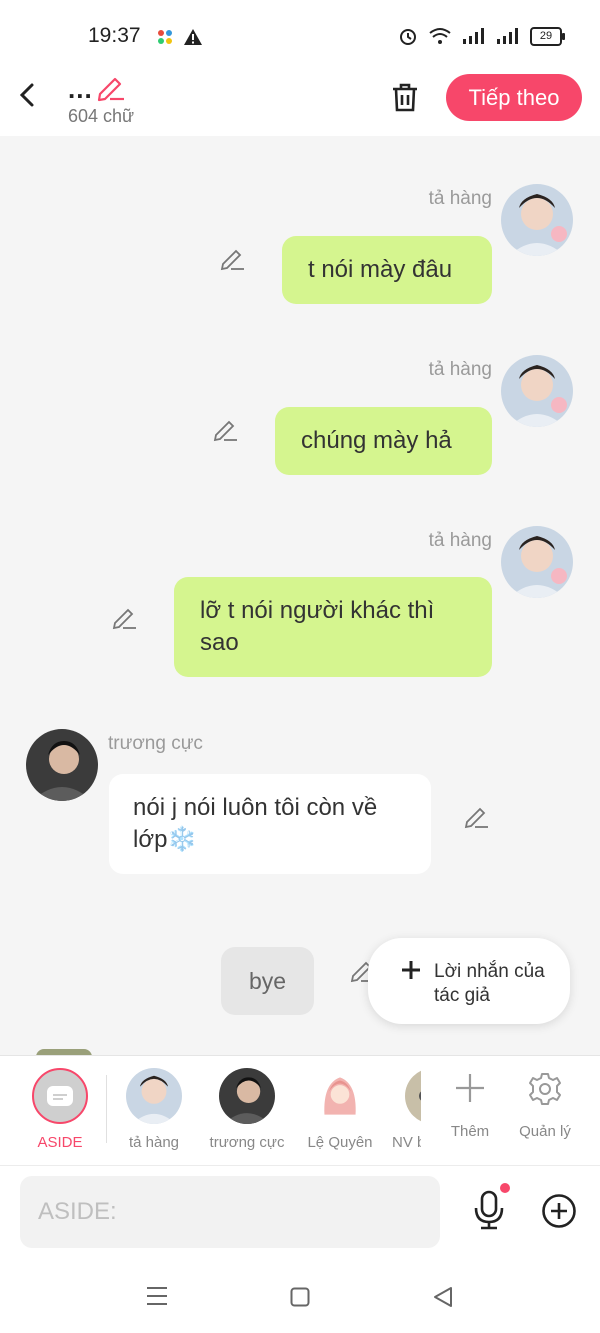  What do you see at coordinates (545, 1089) in the screenshot?
I see `gear-icon` at bounding box center [545, 1089].